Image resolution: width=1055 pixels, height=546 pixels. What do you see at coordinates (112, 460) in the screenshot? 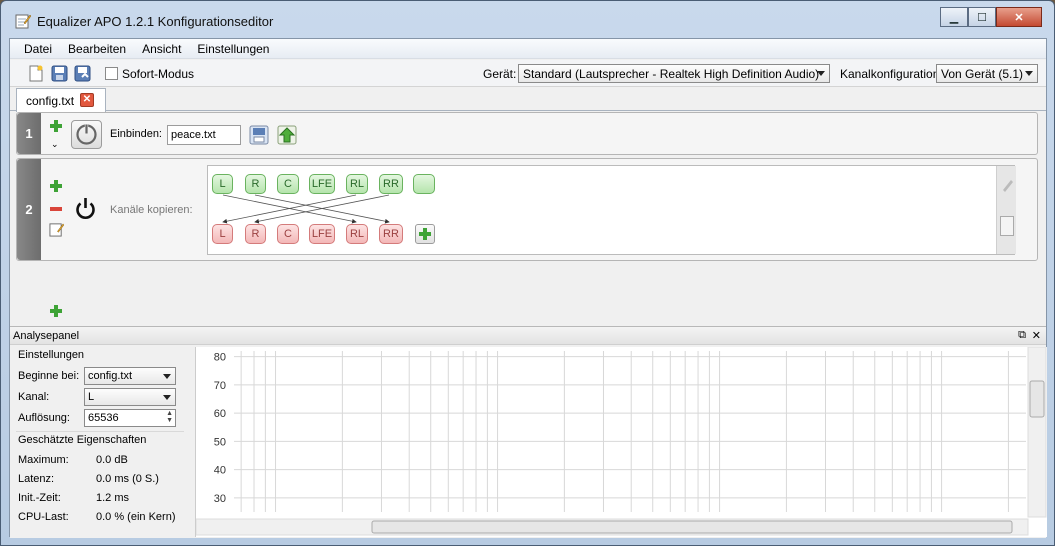
I see `maximum-value: 0.0 dB` at bounding box center [112, 460].